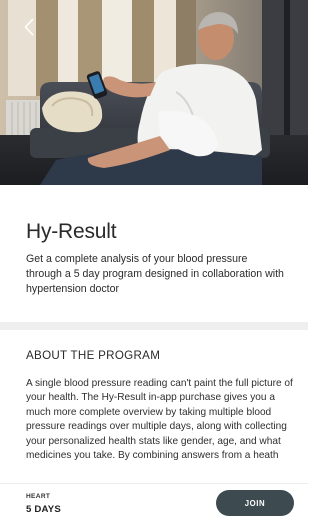  What do you see at coordinates (154, 501) in the screenshot?
I see `bottom-action-bar: HEART 5 DAYS JOIN` at bounding box center [154, 501].